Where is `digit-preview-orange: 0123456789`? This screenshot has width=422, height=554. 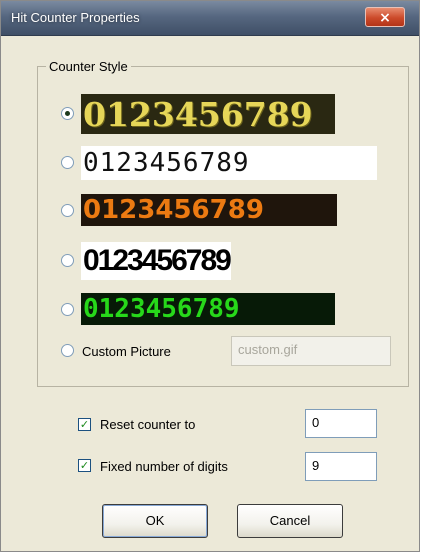
digit-preview-orange: 0123456789 is located at coordinates (209, 210).